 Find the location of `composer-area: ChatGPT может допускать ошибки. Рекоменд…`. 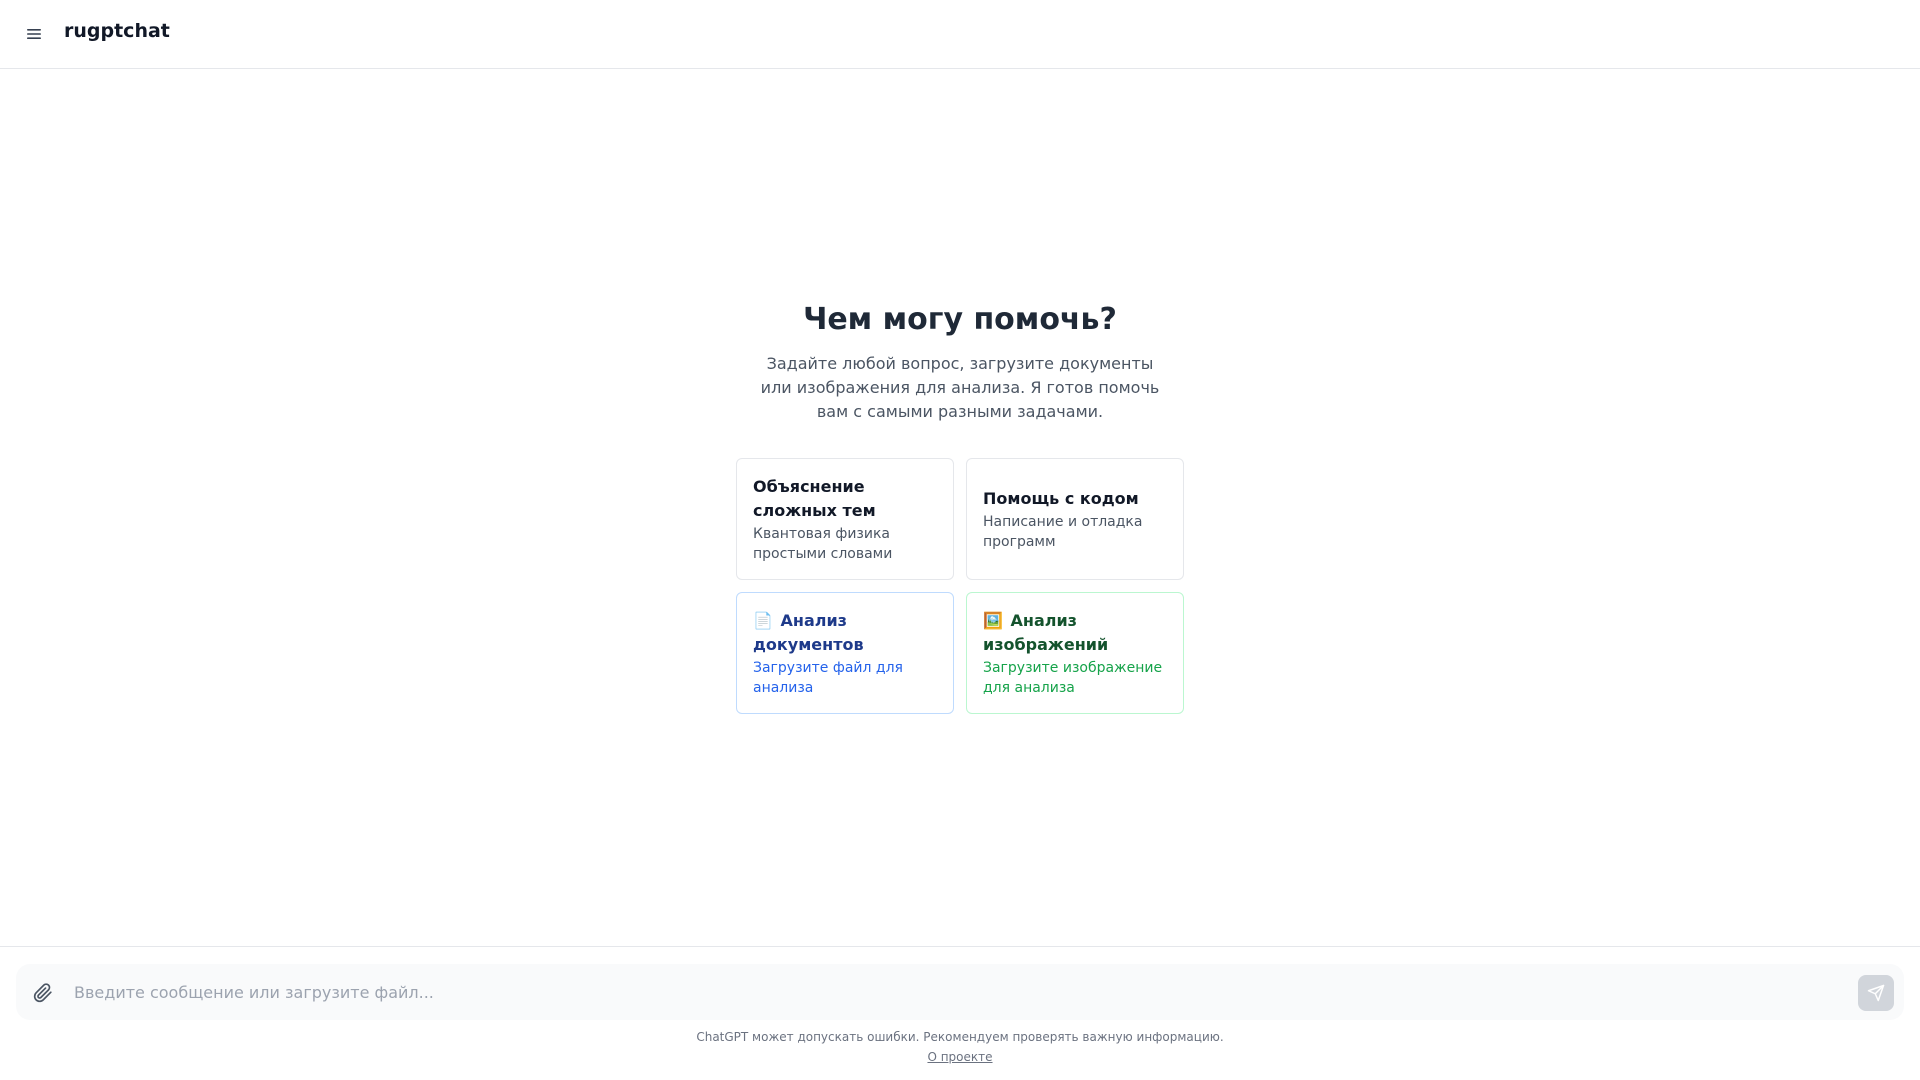

composer-area: ChatGPT может допускать ошибки. Рекоменд… is located at coordinates (960, 1013).